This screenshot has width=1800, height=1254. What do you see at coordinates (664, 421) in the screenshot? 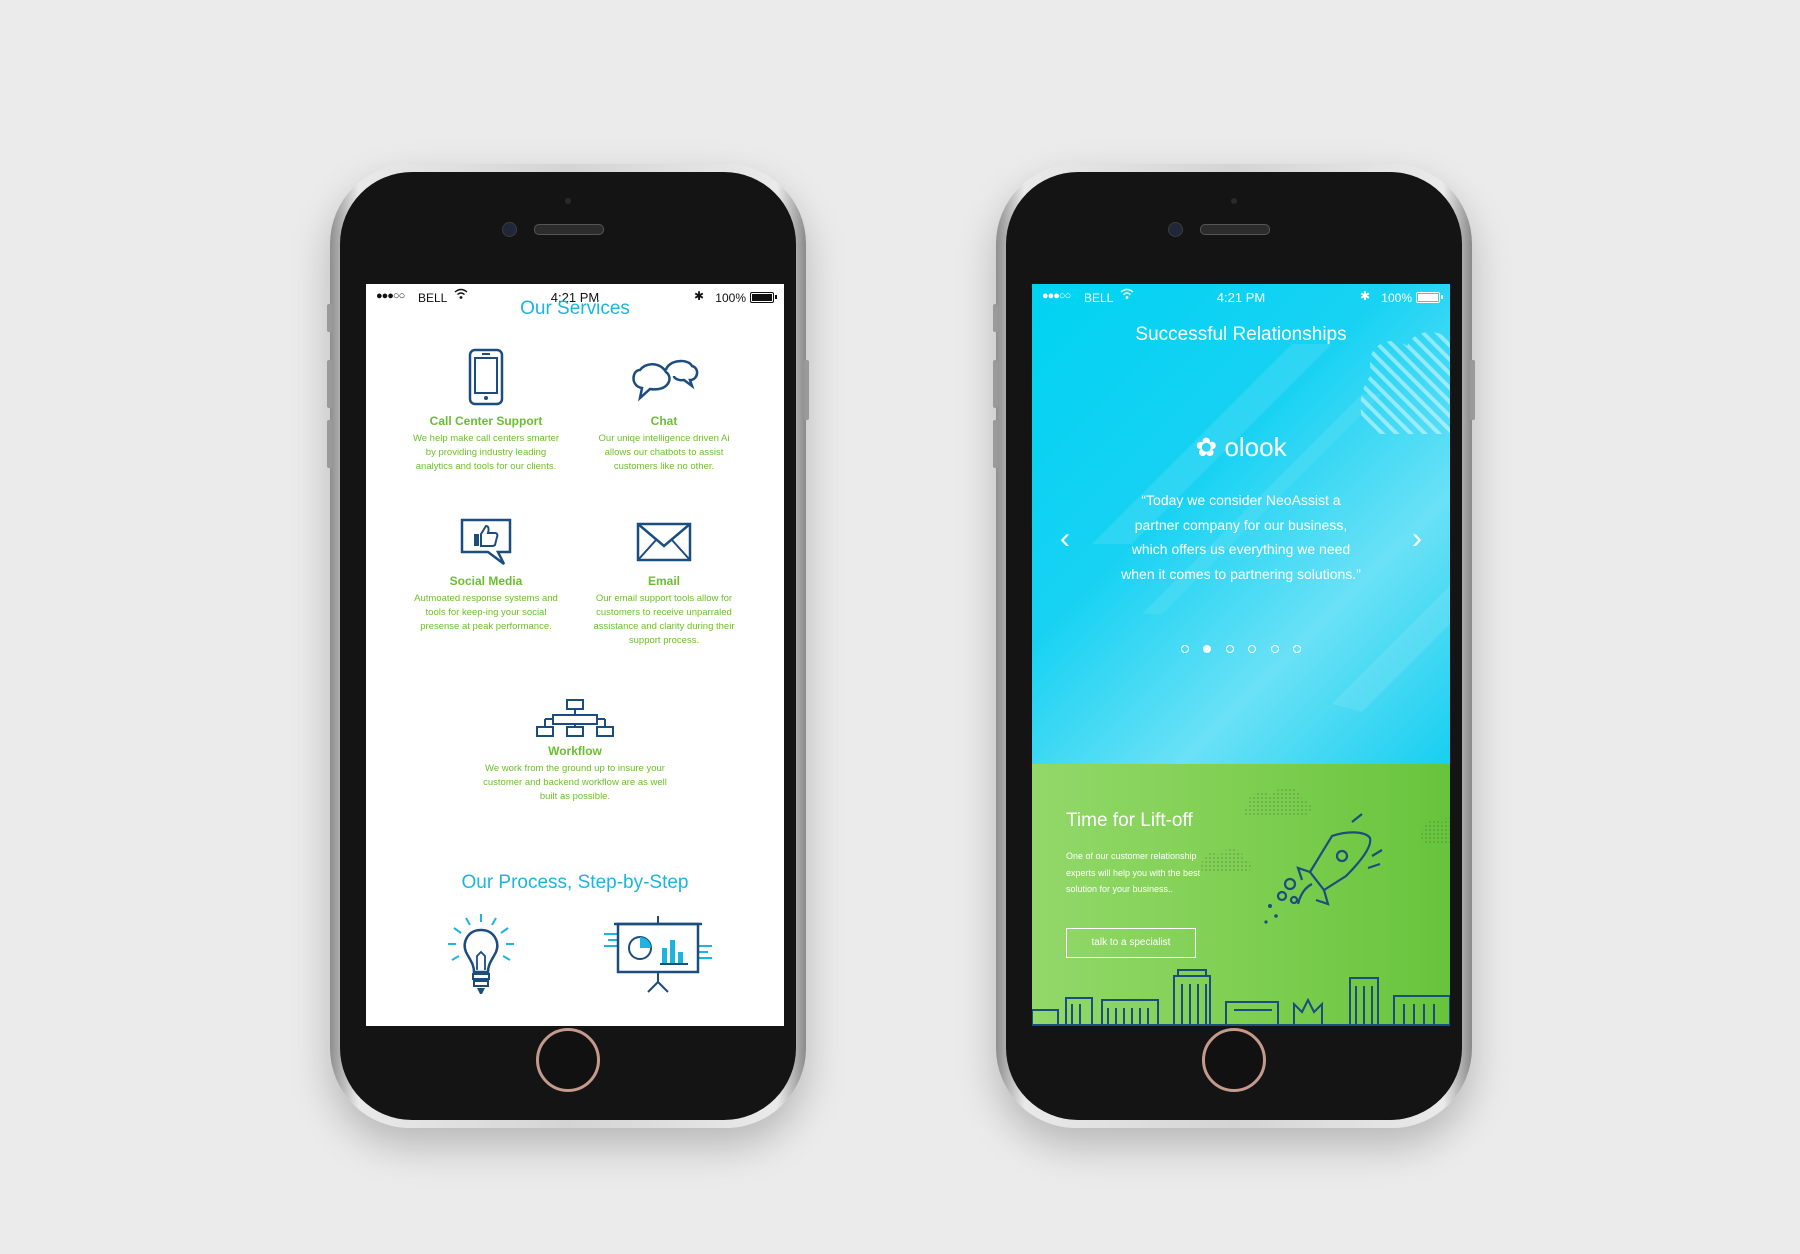
I see `service-title: Chat` at bounding box center [664, 421].